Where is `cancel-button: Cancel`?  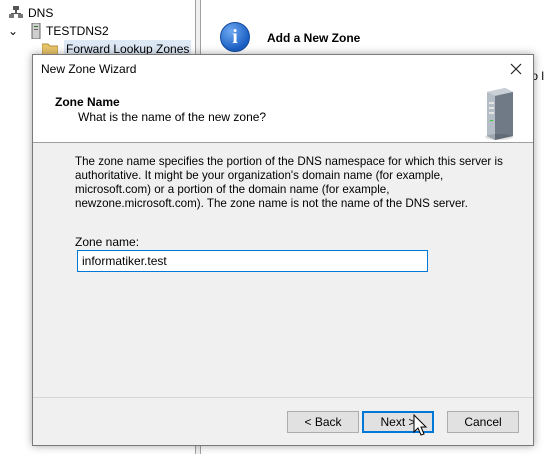
cancel-button: Cancel is located at coordinates (483, 422).